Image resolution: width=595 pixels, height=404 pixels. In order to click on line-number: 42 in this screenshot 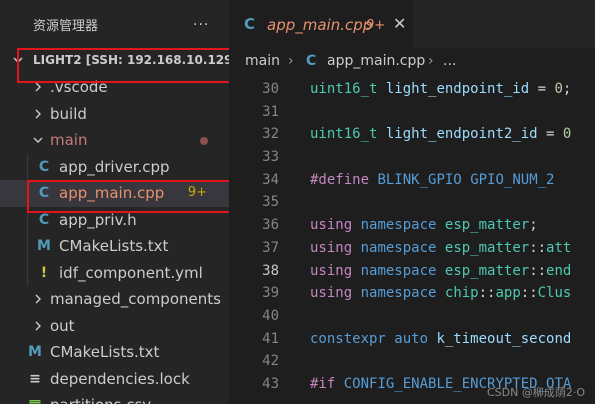, I will do `click(270, 361)`.